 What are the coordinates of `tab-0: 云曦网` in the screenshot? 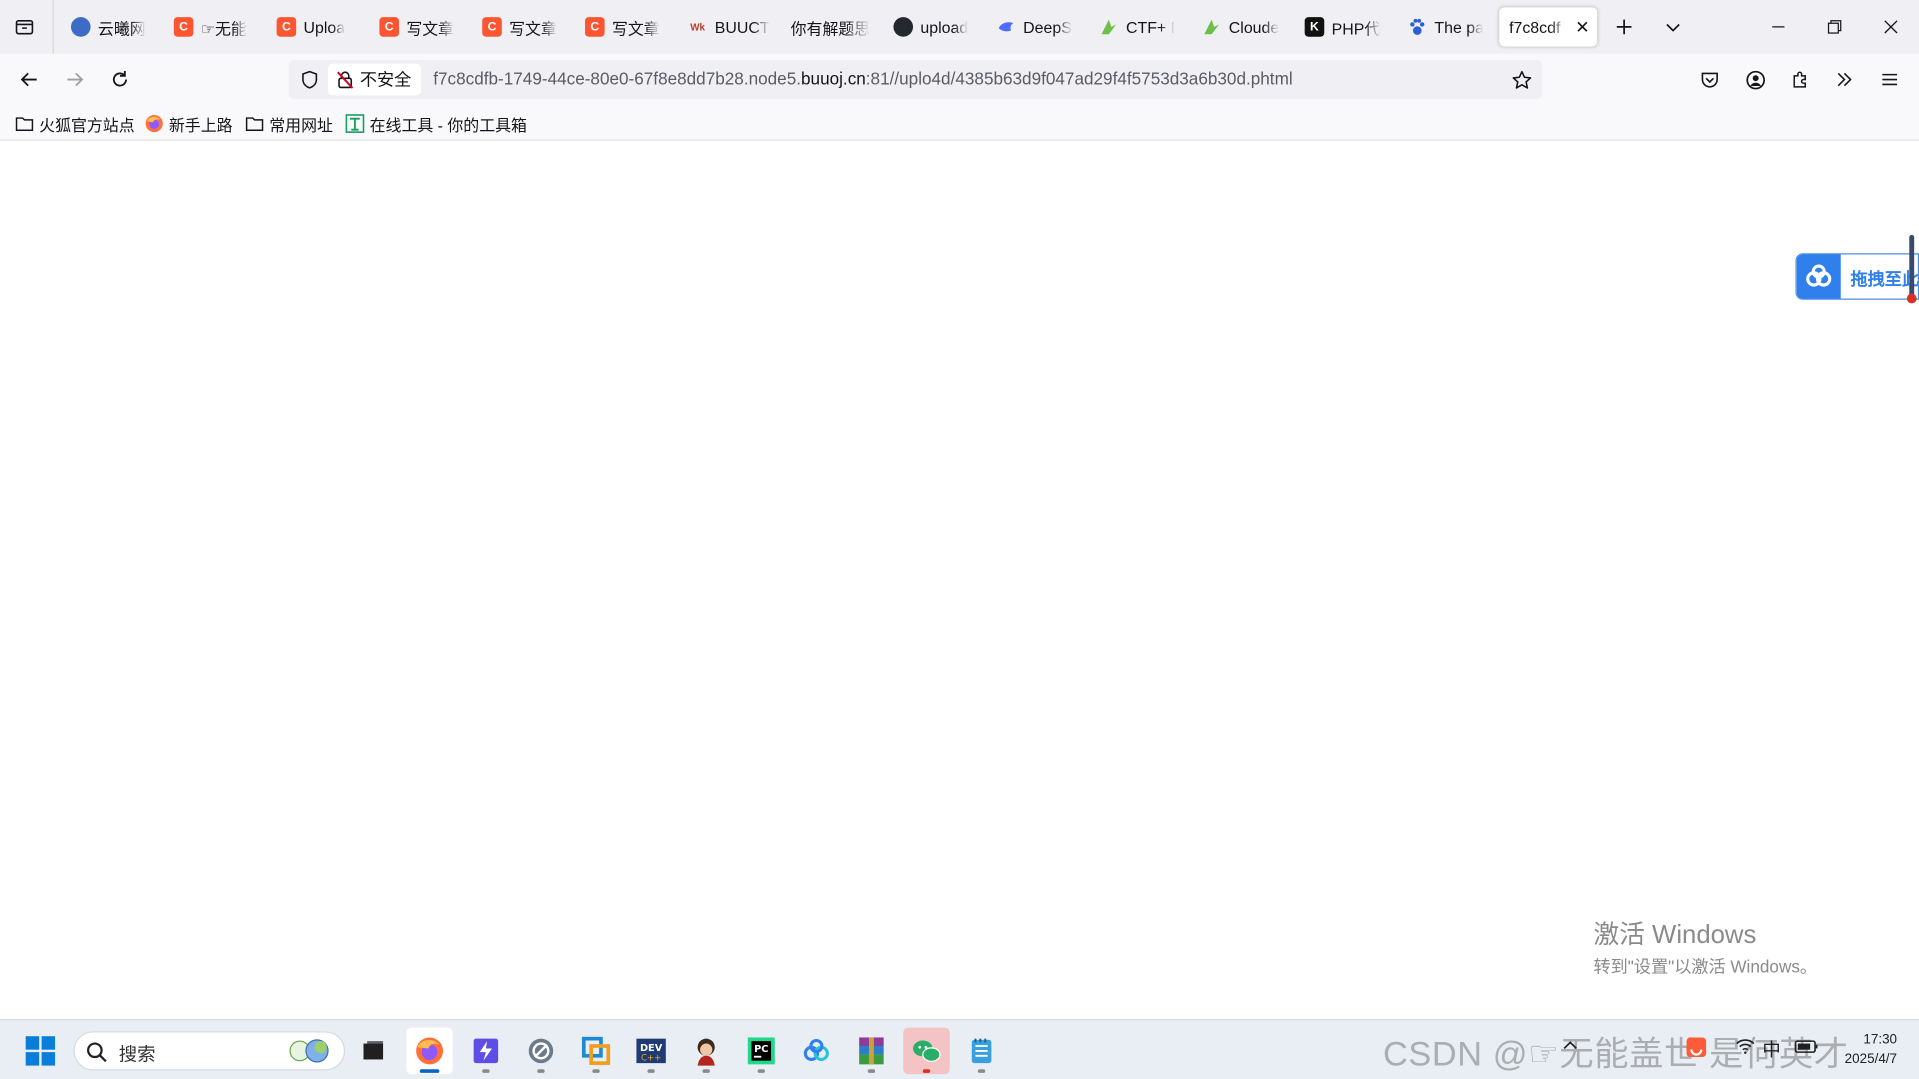 It's located at (110, 26).